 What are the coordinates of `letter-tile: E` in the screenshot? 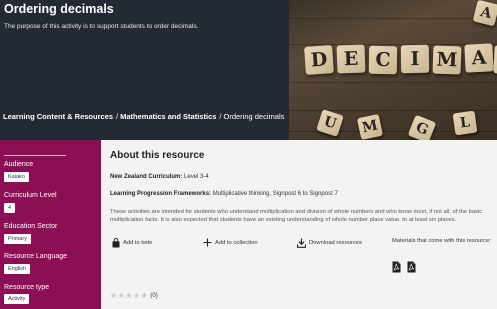 It's located at (351, 59).